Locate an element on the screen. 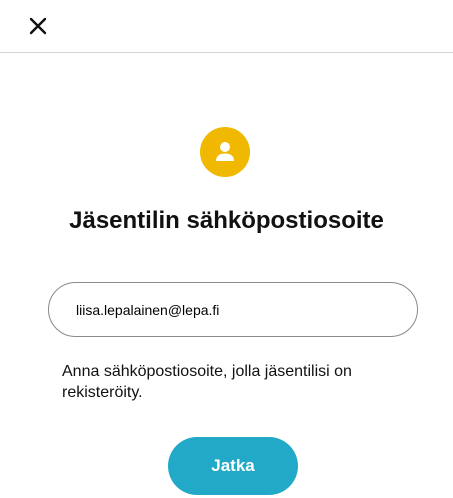  close-button is located at coordinates (38, 26).